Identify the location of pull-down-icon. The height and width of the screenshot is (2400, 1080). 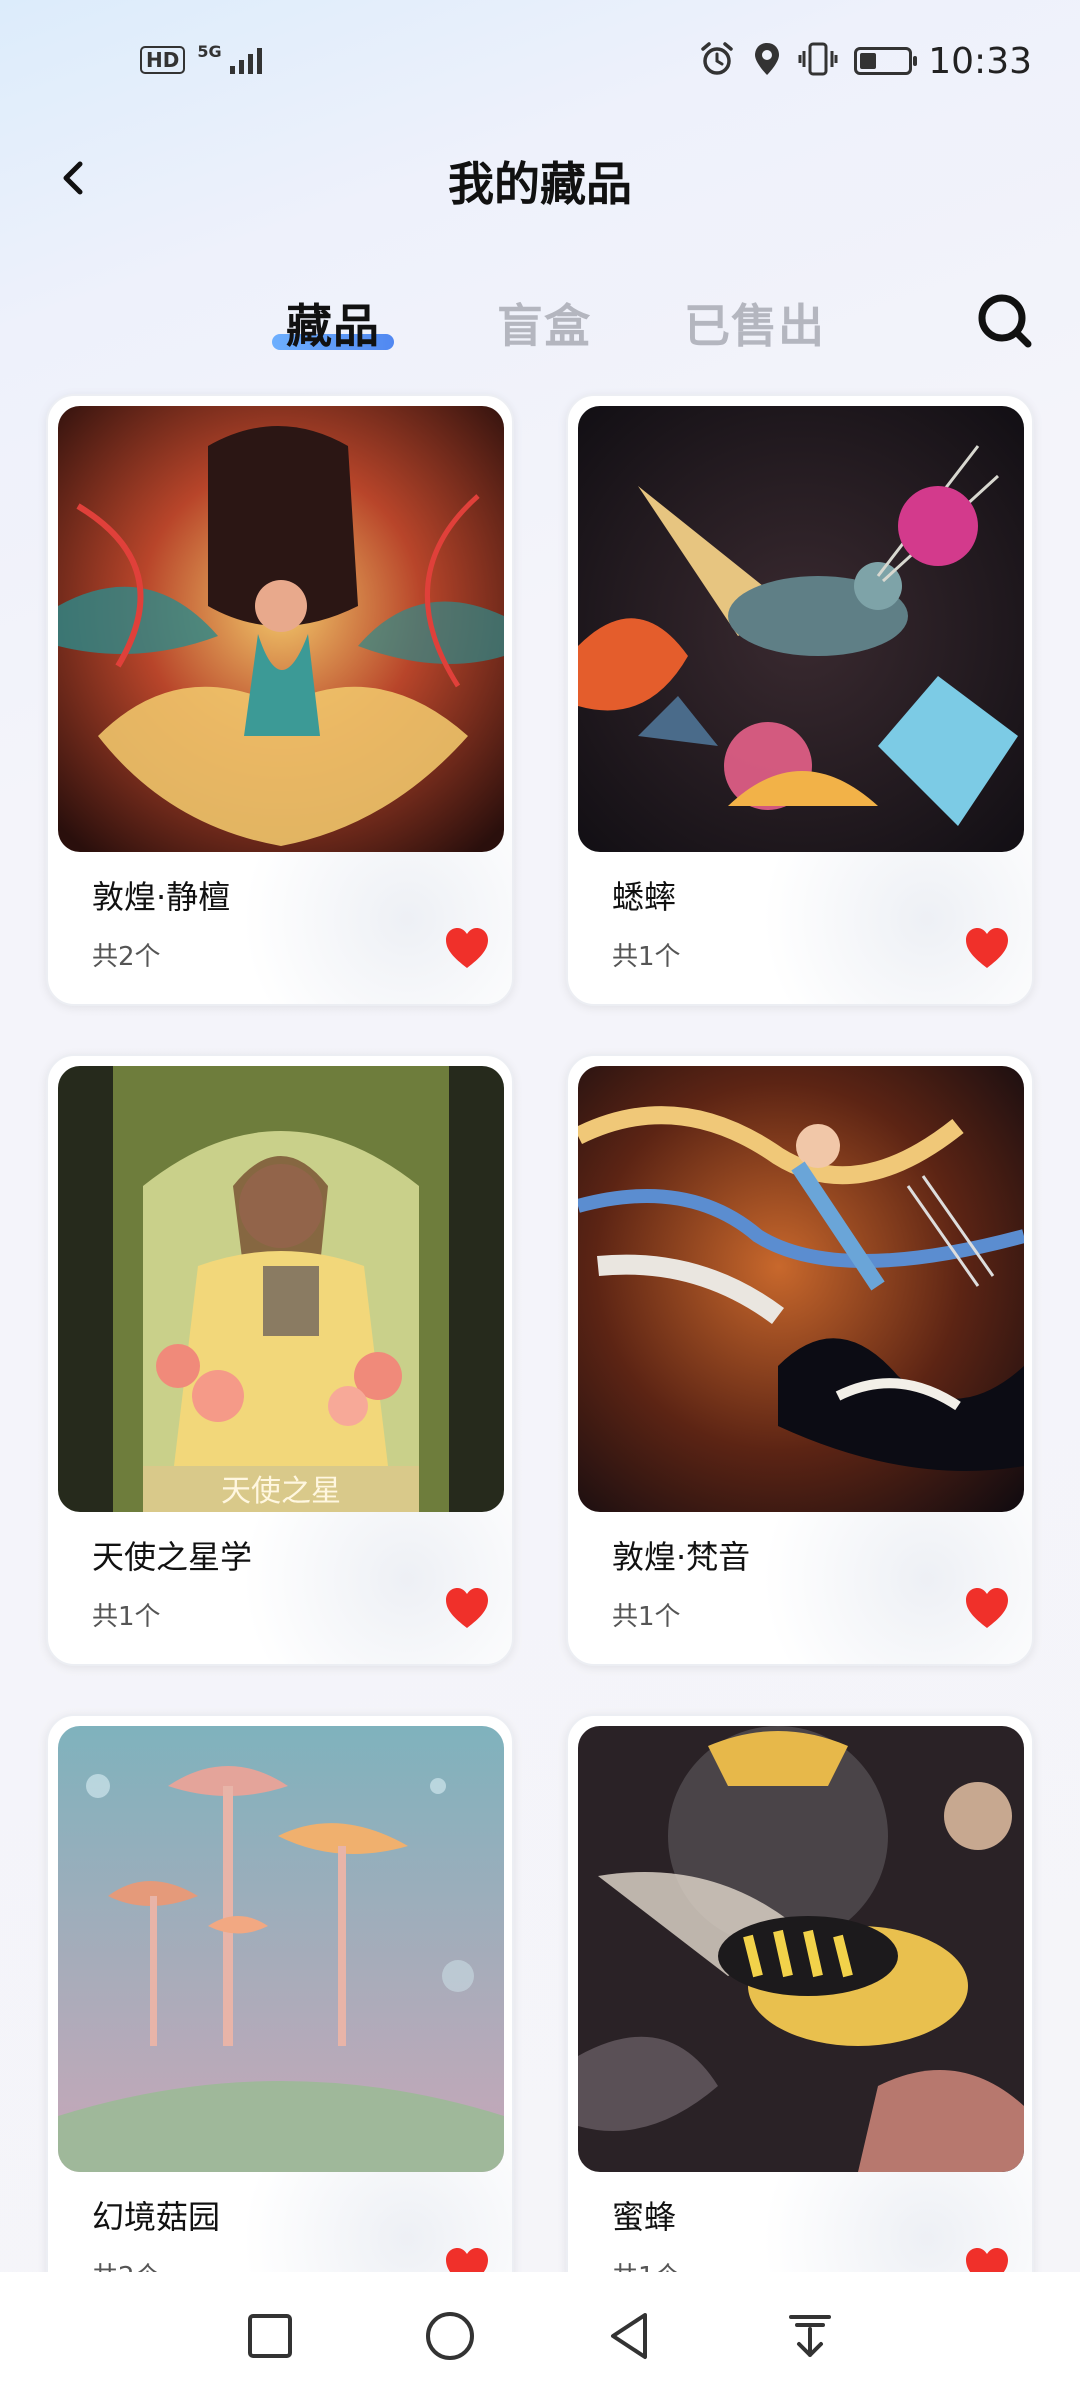
(810, 2336).